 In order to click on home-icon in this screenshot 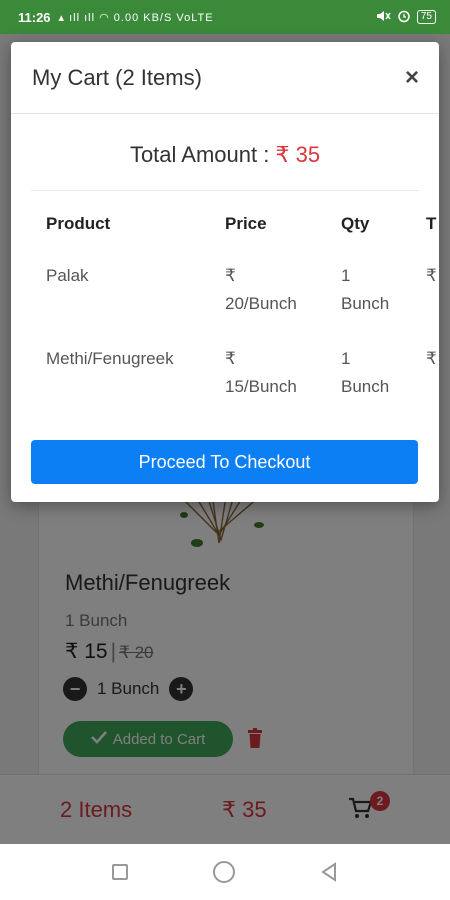, I will do `click(223, 872)`.